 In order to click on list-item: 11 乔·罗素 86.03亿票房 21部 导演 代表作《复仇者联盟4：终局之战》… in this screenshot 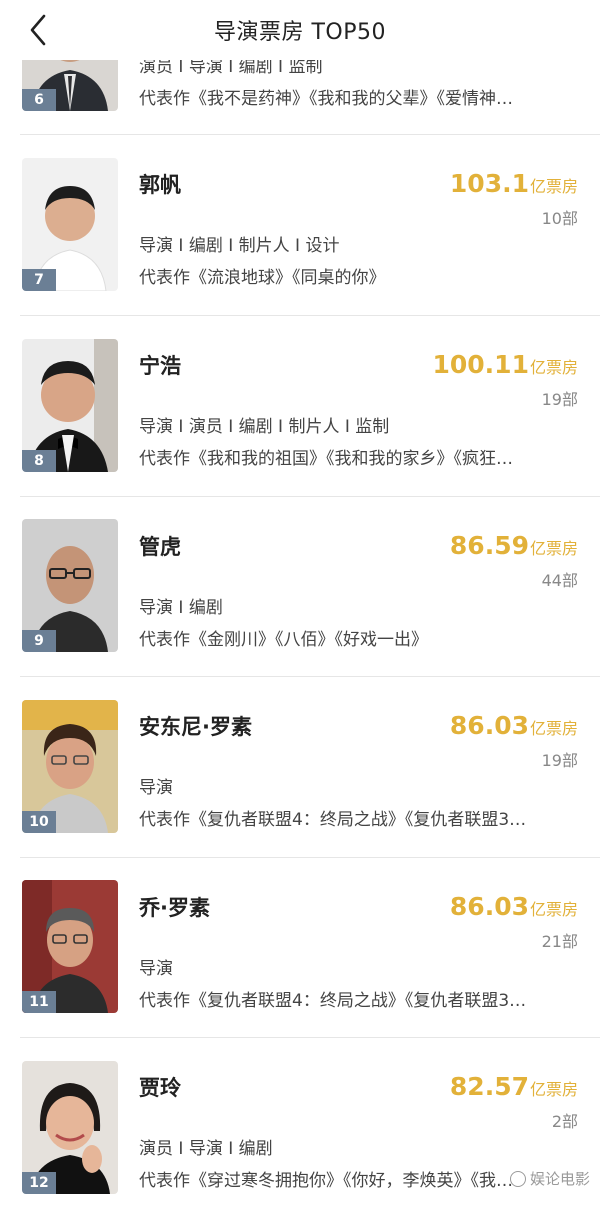, I will do `click(300, 948)`.